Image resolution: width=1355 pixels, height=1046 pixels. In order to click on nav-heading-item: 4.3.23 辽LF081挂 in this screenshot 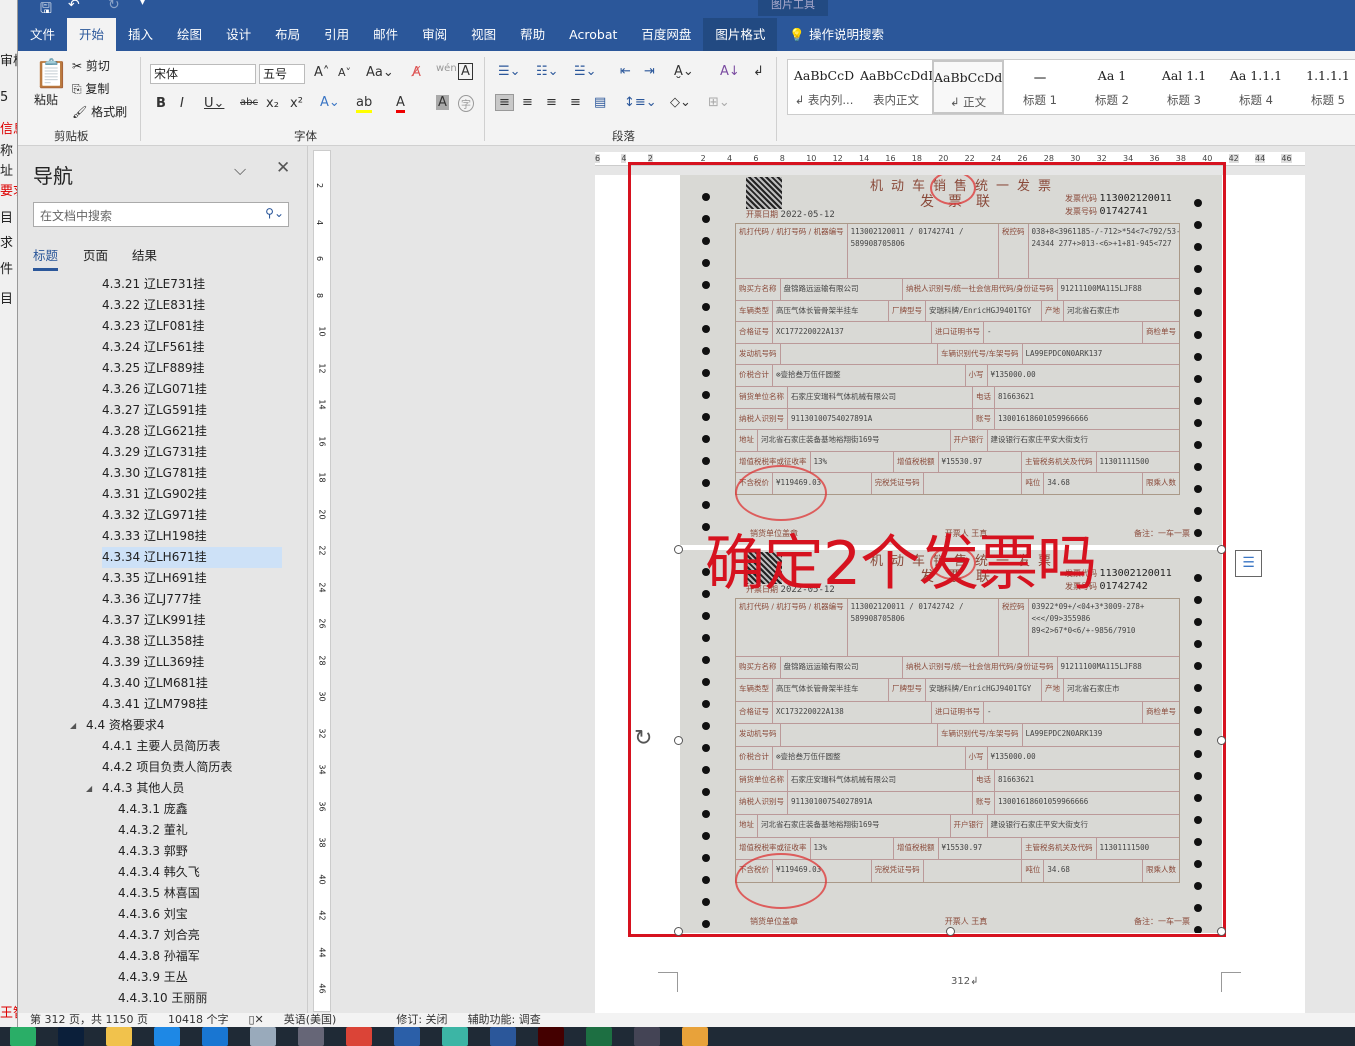, I will do `click(192, 326)`.